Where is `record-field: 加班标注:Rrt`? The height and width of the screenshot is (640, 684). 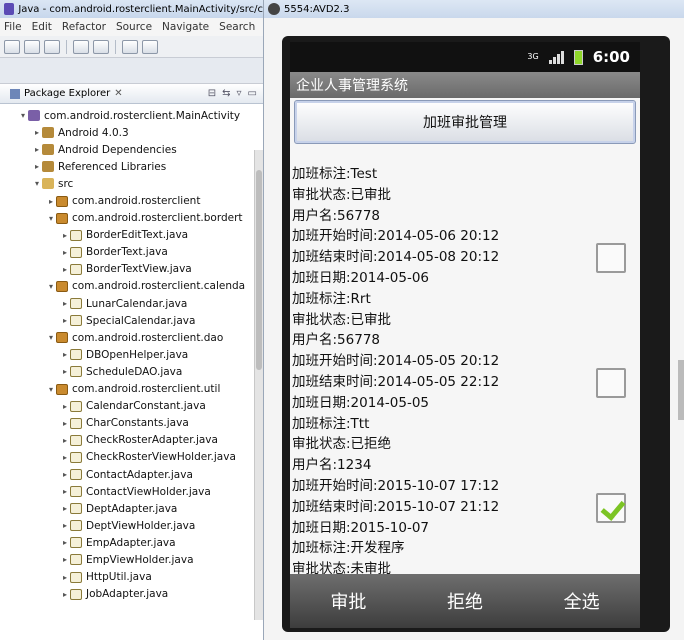
record-field: 加班标注:Rrt is located at coordinates (331, 298).